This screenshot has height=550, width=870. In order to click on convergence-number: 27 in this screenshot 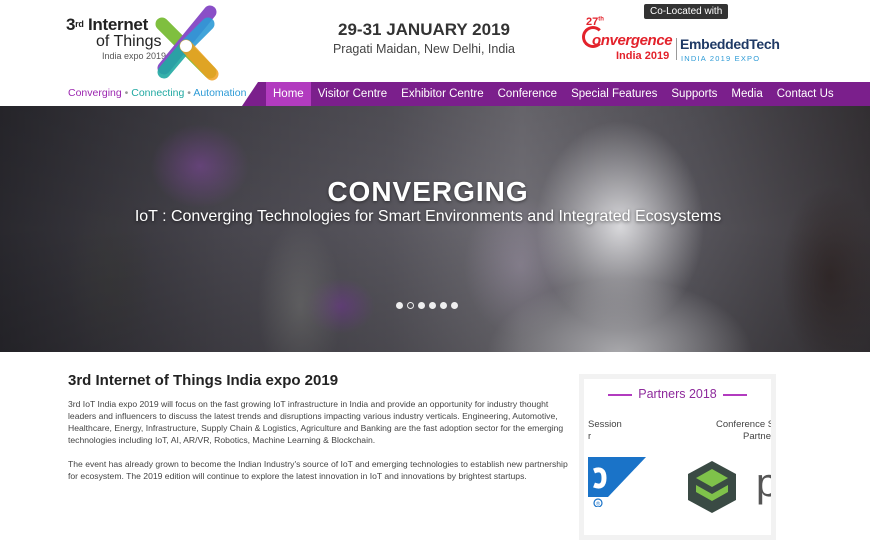, I will do `click(592, 22)`.